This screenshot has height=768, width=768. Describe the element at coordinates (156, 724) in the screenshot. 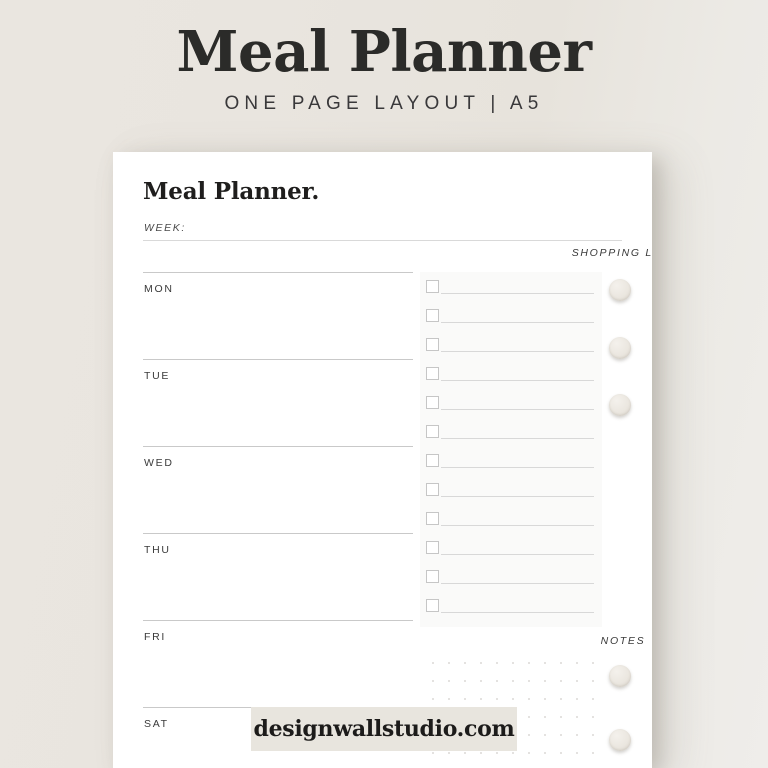

I see `day-label: SAT` at that location.